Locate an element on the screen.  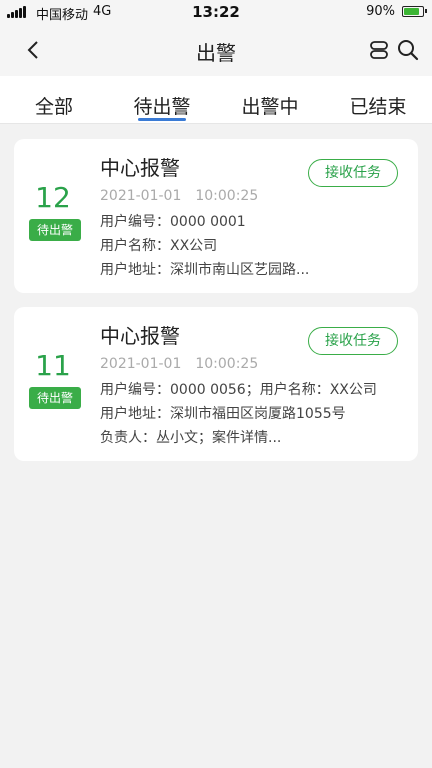
alarm-count: 12 is located at coordinates (53, 197).